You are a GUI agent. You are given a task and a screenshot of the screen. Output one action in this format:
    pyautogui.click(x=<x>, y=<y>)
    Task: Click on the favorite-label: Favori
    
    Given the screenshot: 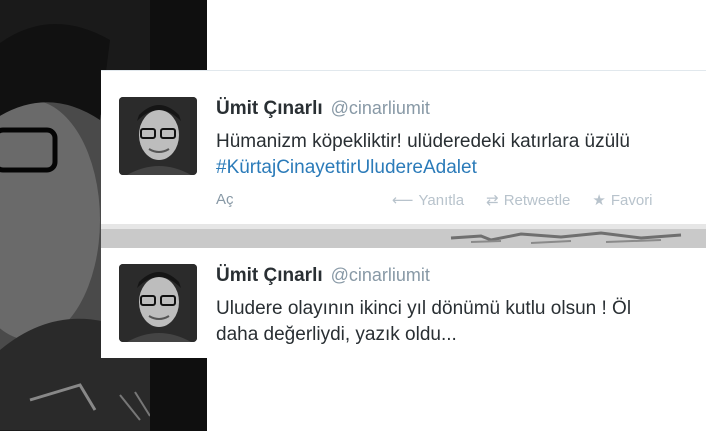 What is the action you would take?
    pyautogui.click(x=631, y=200)
    